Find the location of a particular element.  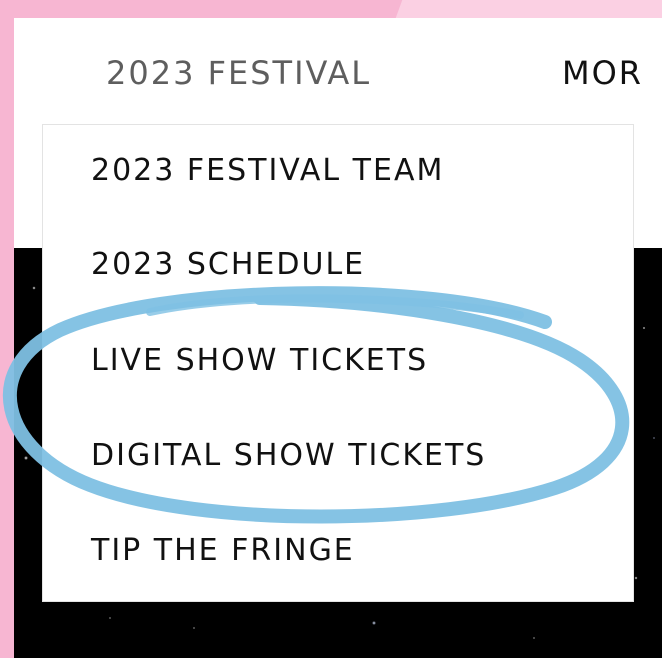

nav-item-more: MOR is located at coordinates (602, 73).